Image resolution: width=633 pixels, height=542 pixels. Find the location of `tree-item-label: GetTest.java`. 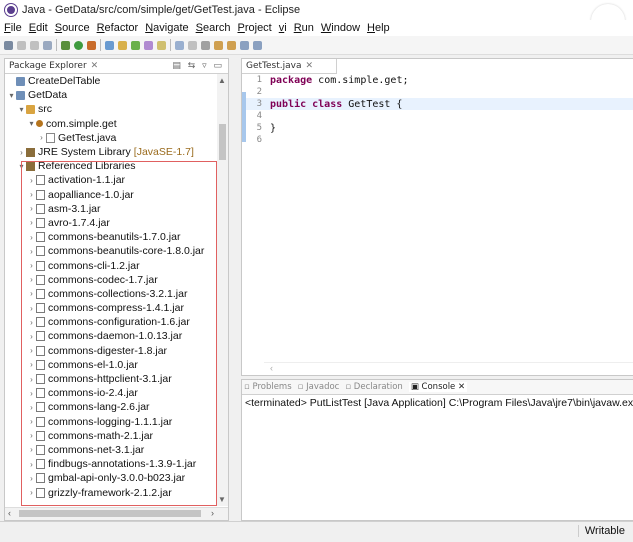

tree-item-label: GetTest.java is located at coordinates (87, 137).